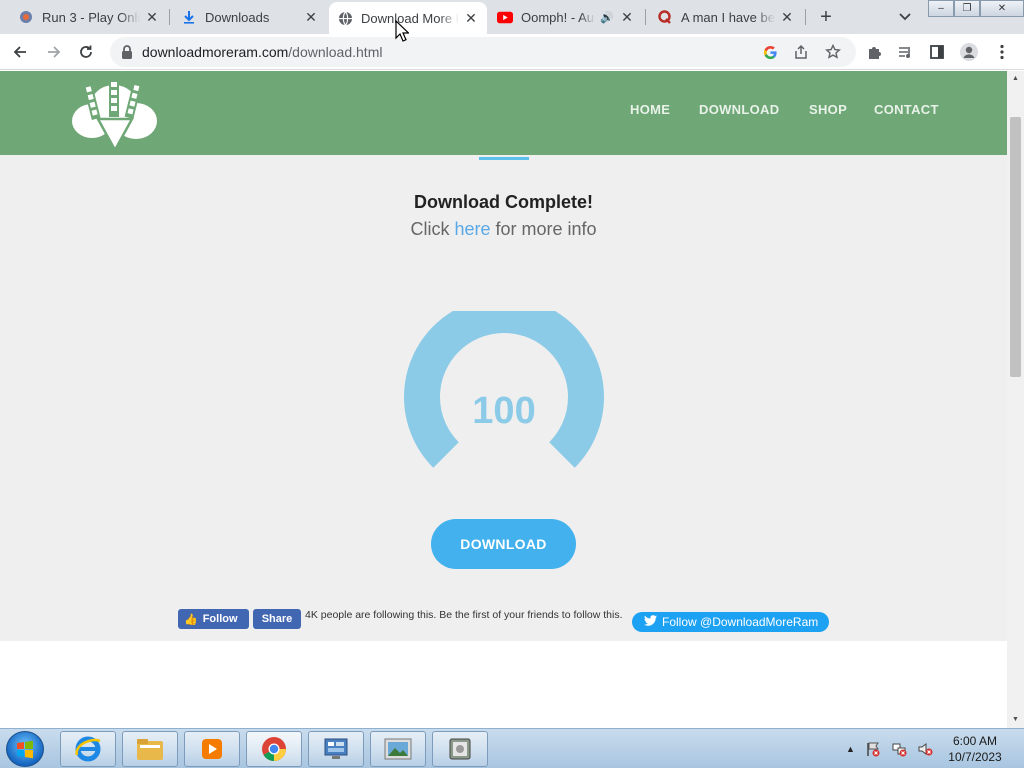 The image size is (1024, 768). Describe the element at coordinates (115, 114) in the screenshot. I see `ram-cloud-logo` at that location.